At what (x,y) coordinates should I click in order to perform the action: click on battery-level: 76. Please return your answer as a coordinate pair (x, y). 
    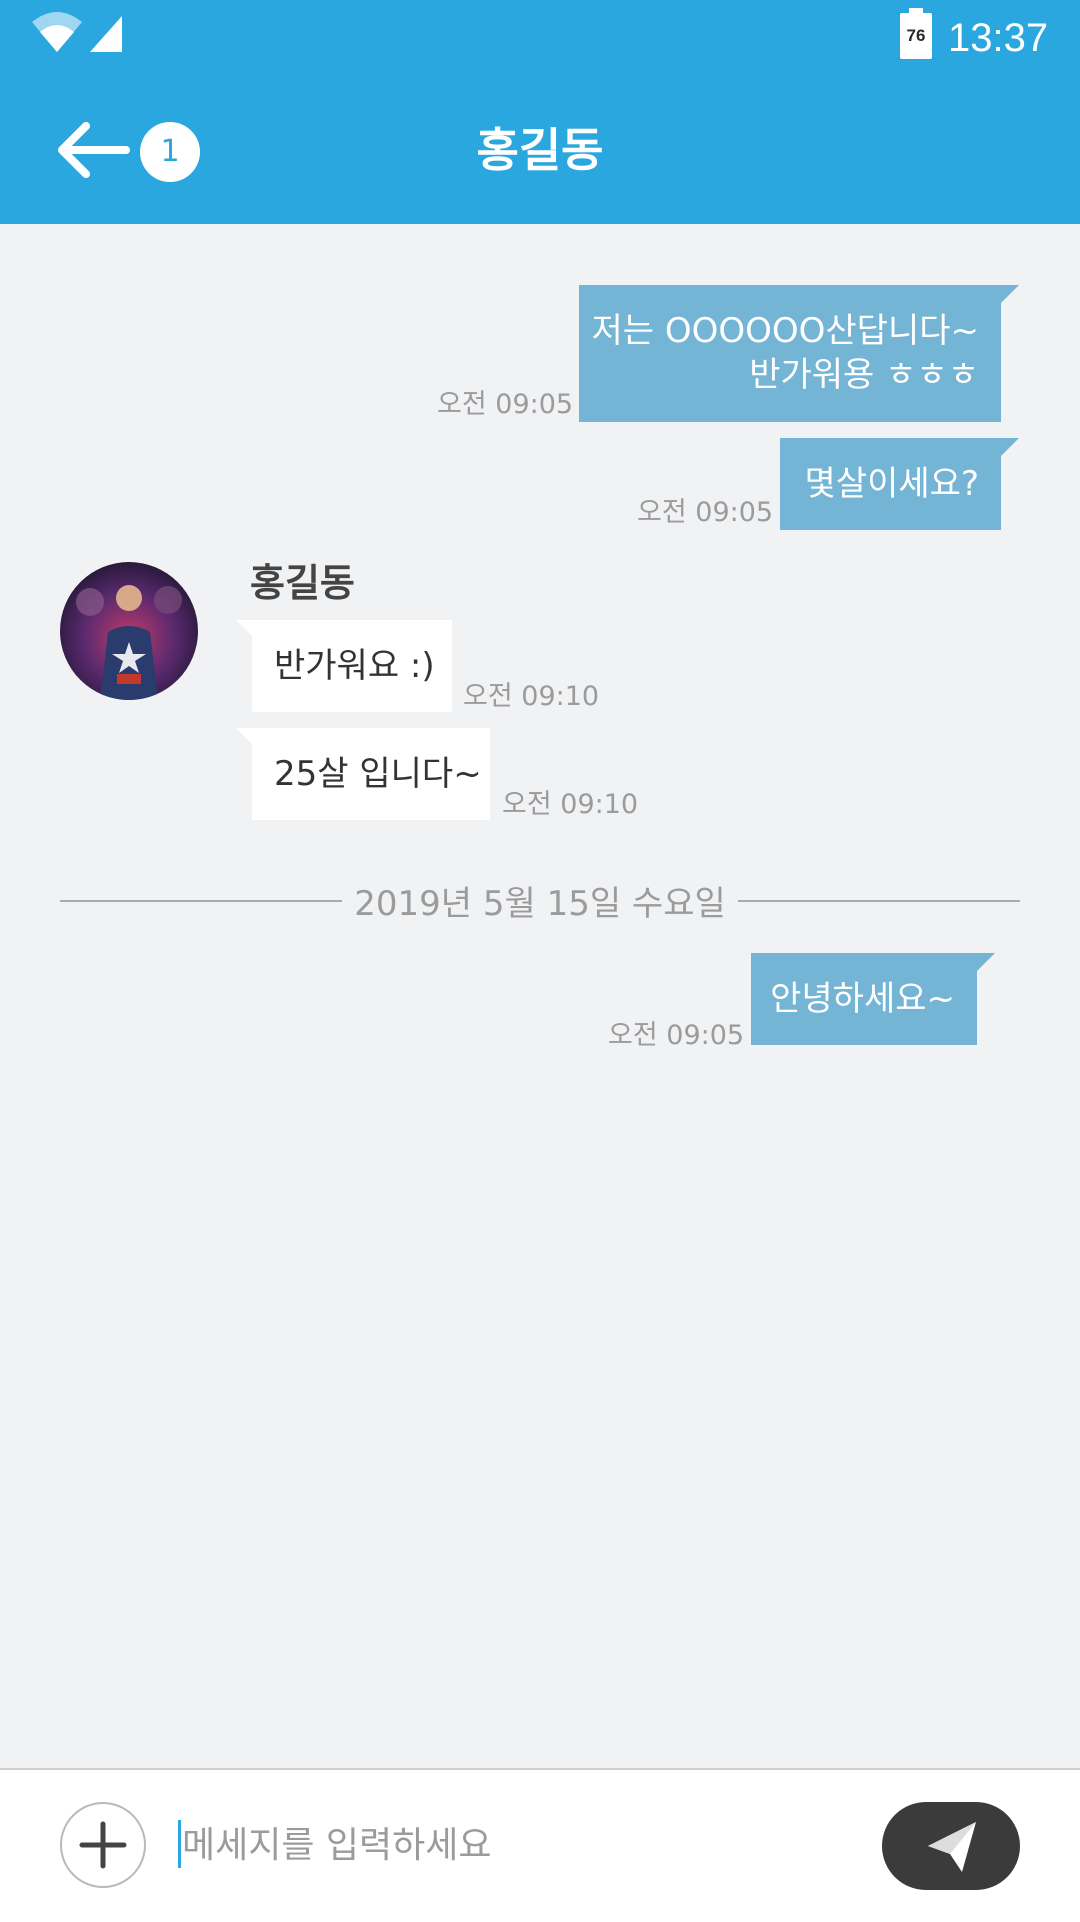
    Looking at the image, I should click on (916, 35).